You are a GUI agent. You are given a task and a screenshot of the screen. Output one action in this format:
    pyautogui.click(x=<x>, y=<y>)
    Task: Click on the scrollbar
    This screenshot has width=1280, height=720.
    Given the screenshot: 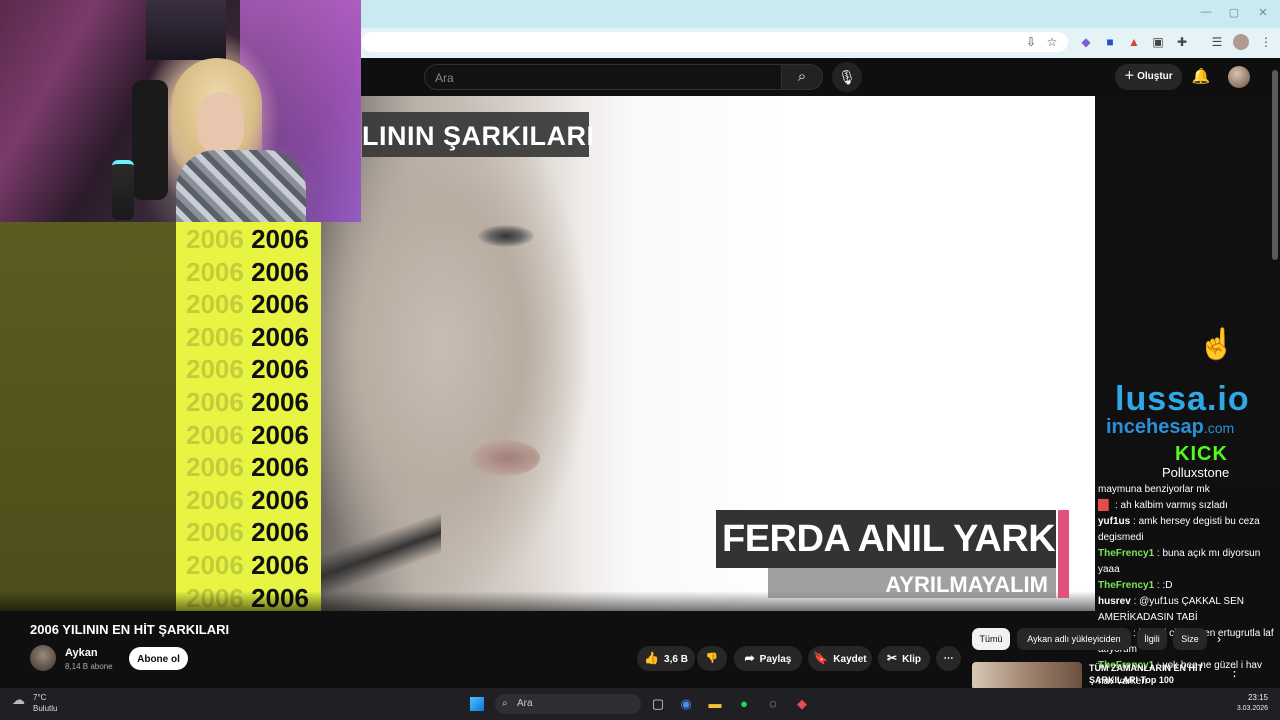 What is the action you would take?
    pyautogui.click(x=1275, y=165)
    